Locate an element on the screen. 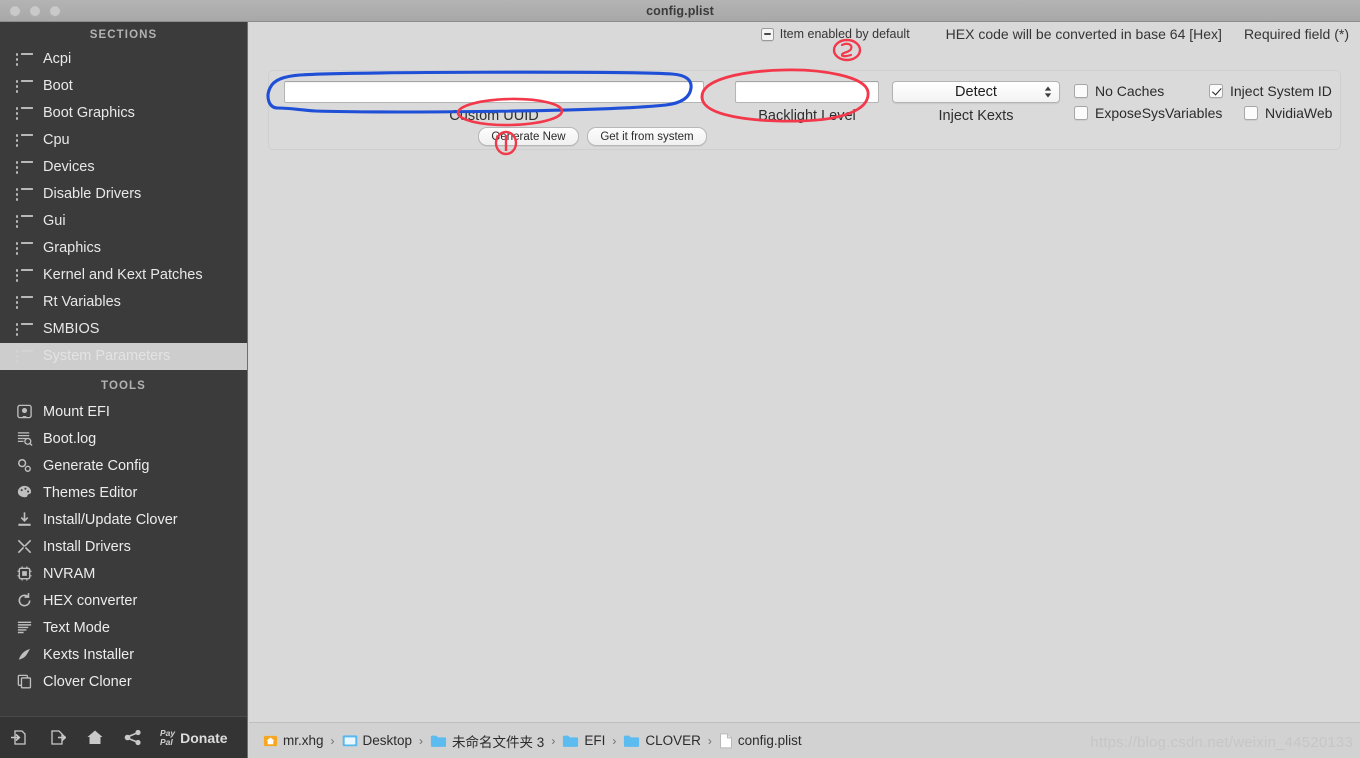 This screenshot has width=1360, height=758. breadcrumb-item-4: CLOVER is located at coordinates (662, 740).